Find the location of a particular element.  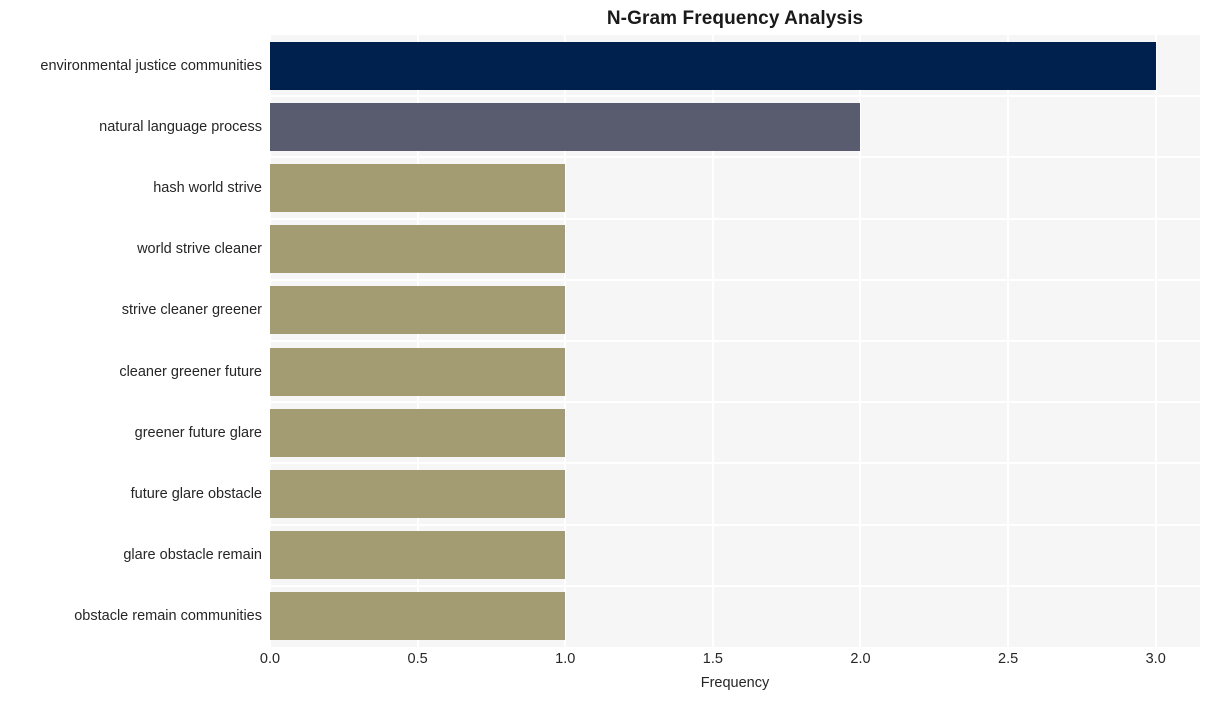

y-axis-label: future glare obstacle is located at coordinates (196, 494).